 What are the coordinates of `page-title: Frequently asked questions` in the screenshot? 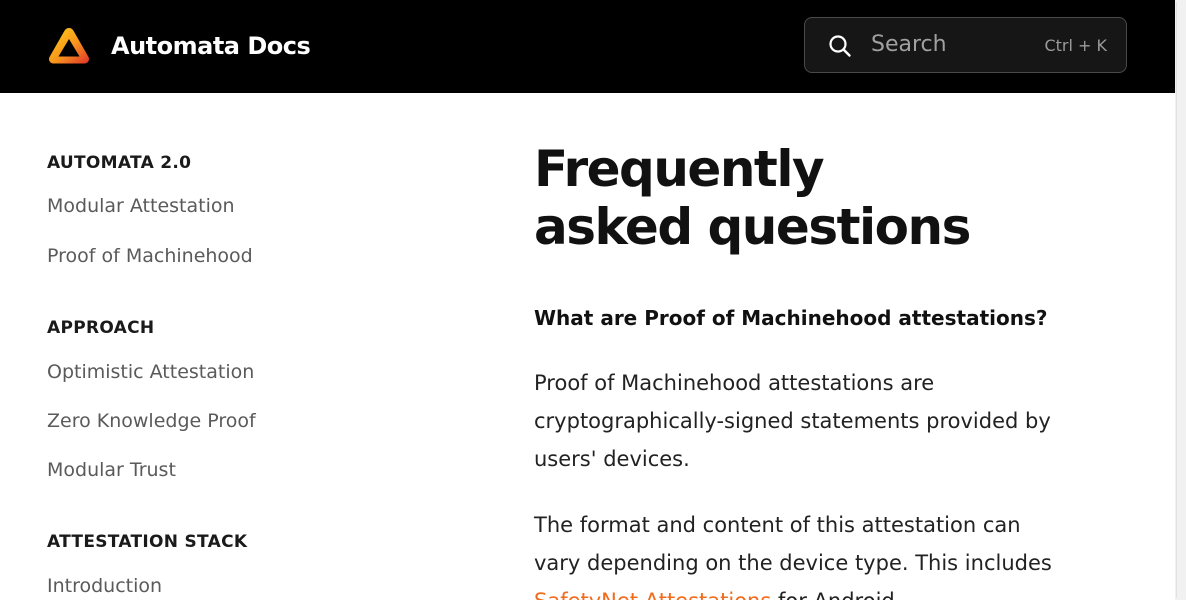 It's located at (794, 198).